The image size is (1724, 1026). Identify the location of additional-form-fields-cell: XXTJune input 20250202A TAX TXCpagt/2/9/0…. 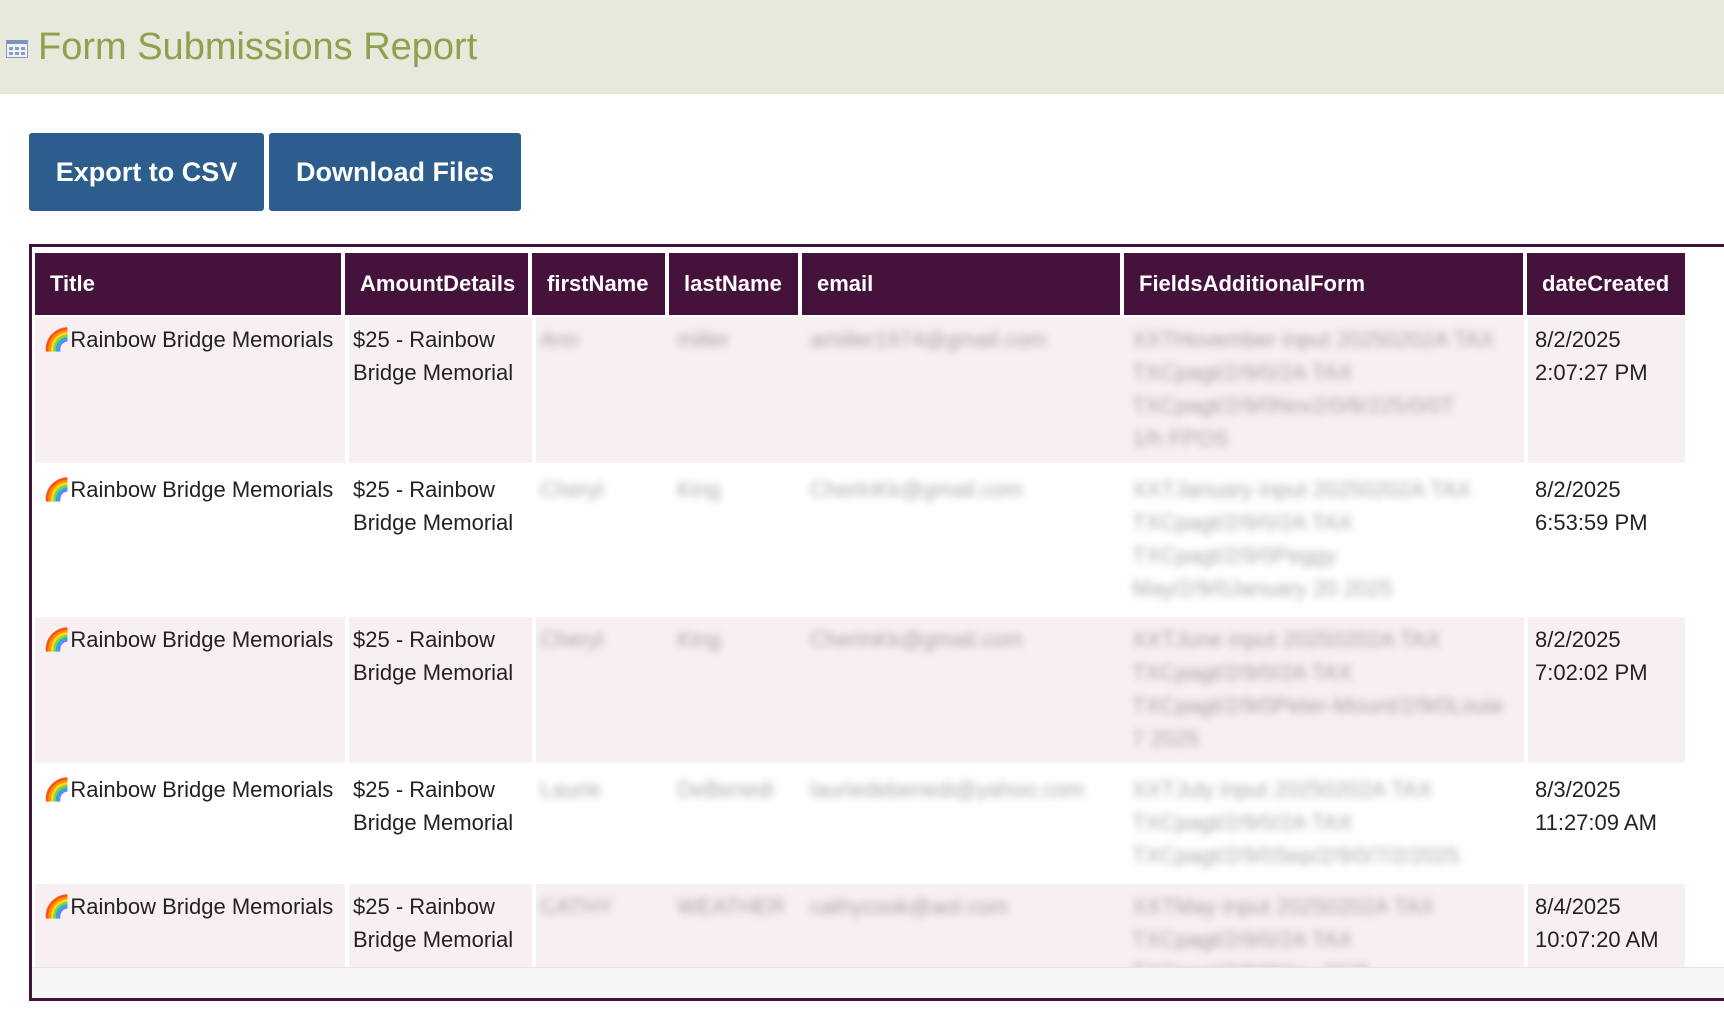
(1325, 689).